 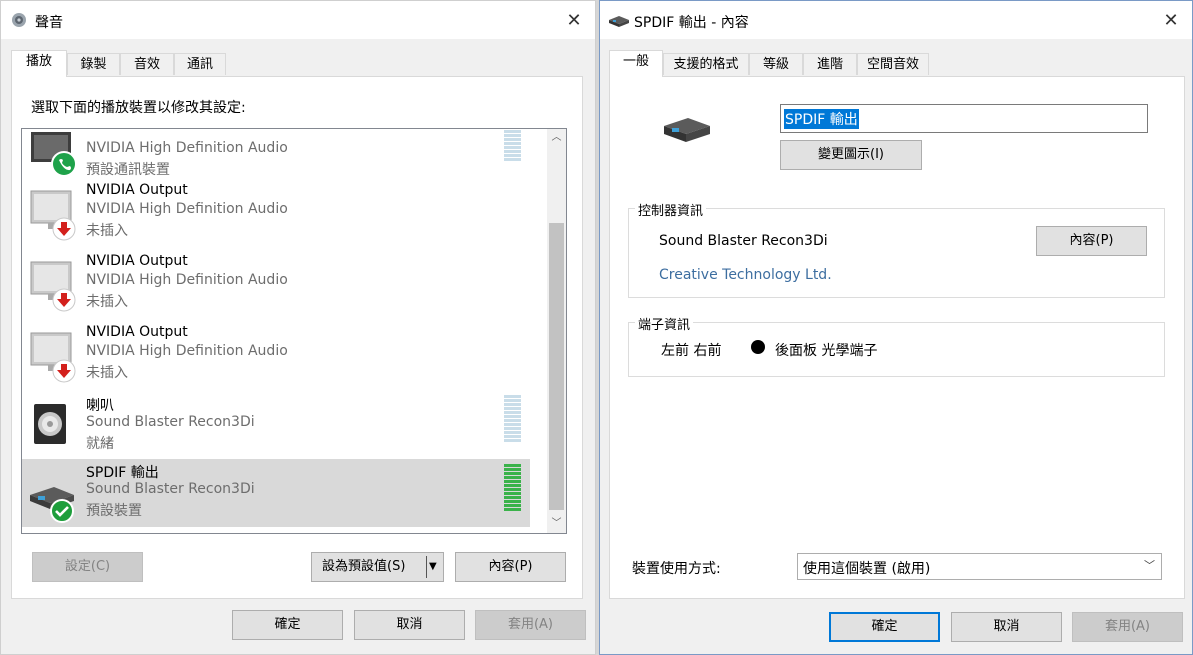 I want to click on window-title: SPDIF 輸出 - 內容, so click(x=691, y=23).